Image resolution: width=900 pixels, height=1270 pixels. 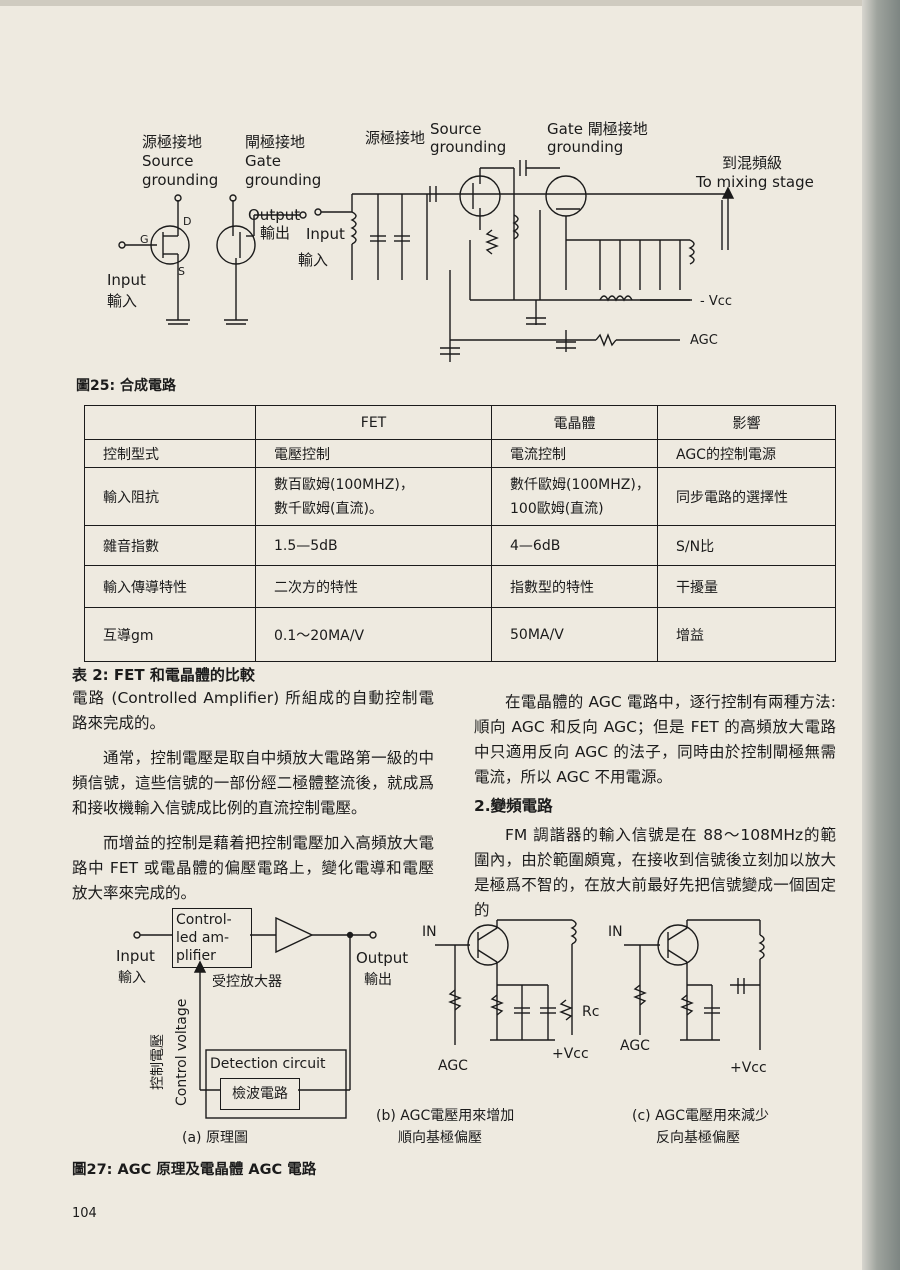 I want to click on label-control-voltage-cn: 控制電壓, so click(x=158, y=1062).